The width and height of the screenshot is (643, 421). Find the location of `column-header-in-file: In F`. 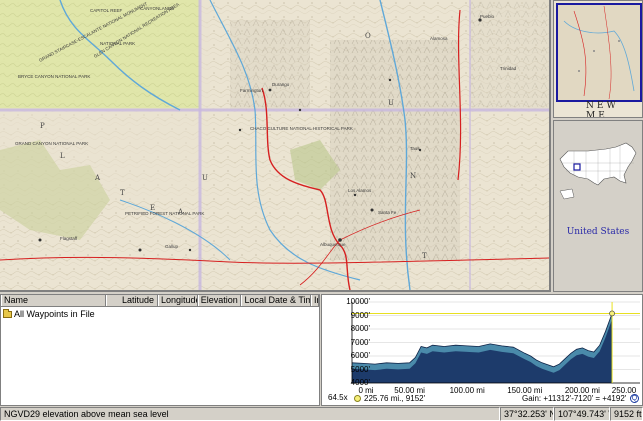

column-header-in-file: In F is located at coordinates (315, 300).